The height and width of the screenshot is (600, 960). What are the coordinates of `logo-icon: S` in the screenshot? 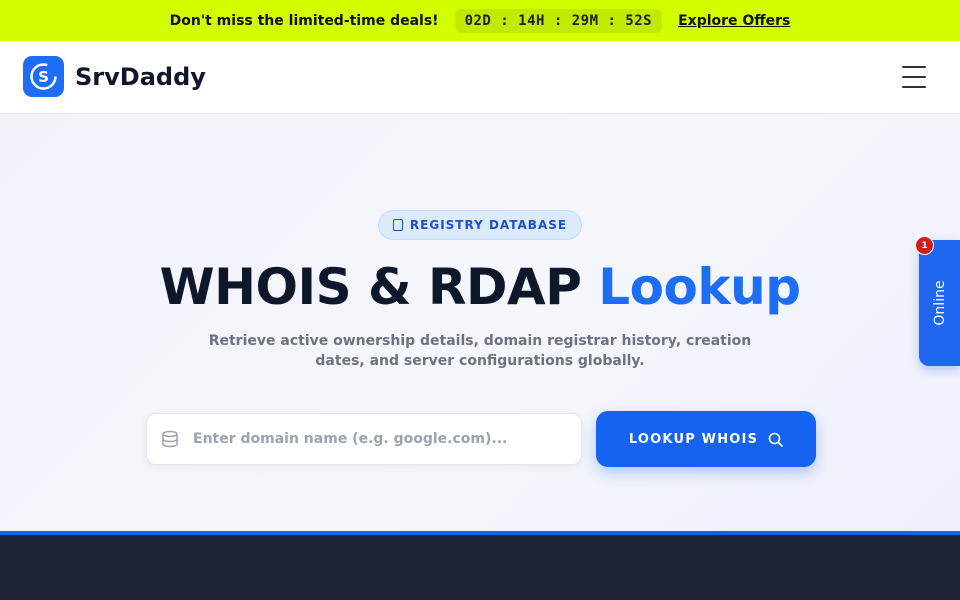 It's located at (43, 76).